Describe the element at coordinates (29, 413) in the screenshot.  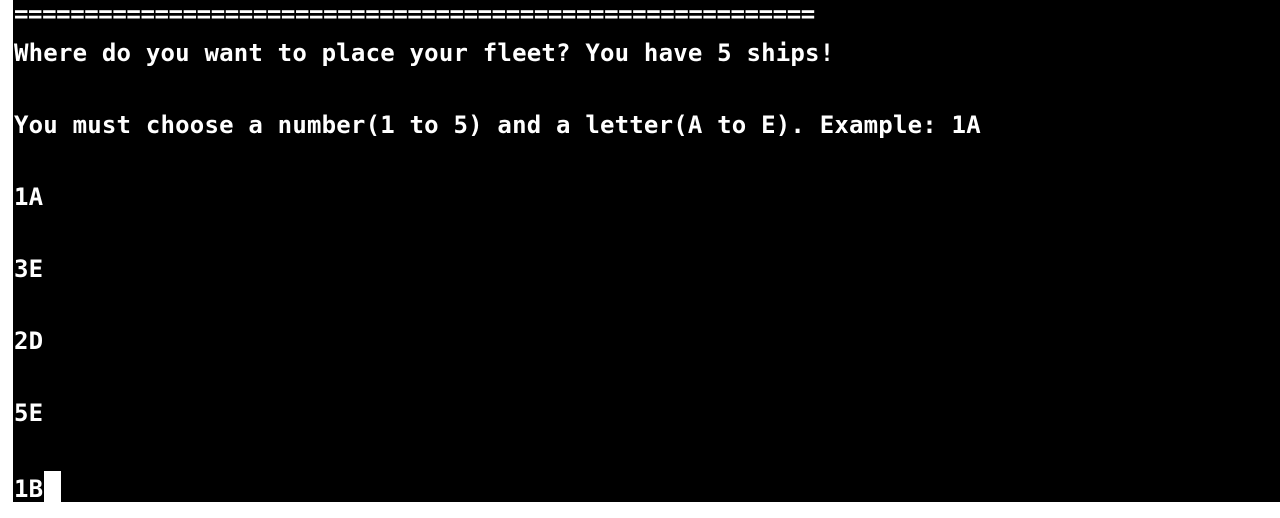
I see `entry-line: 5E` at that location.